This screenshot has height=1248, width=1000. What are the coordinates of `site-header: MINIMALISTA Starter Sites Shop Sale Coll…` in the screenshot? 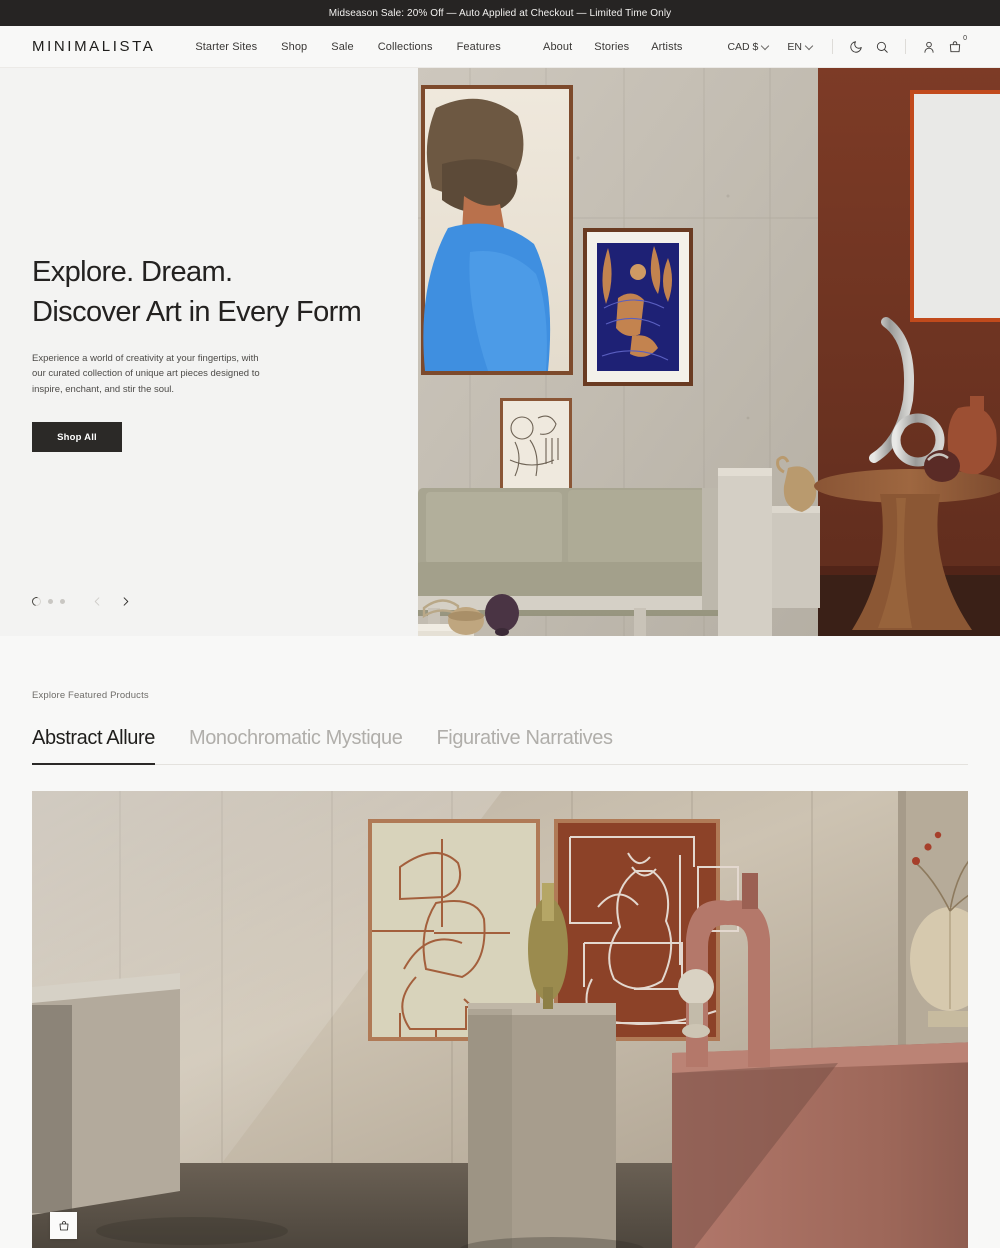 It's located at (500, 47).